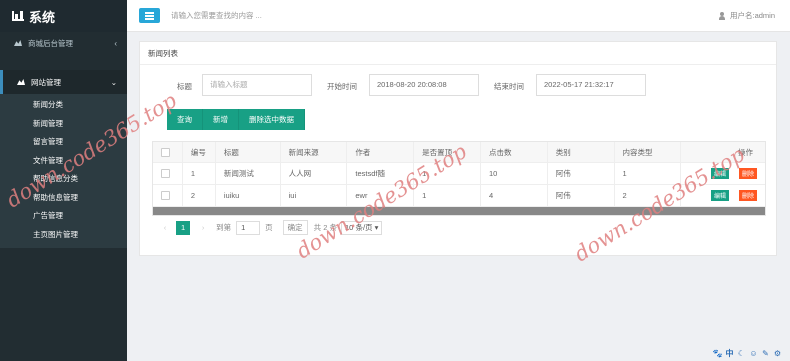  What do you see at coordinates (729, 353) in the screenshot?
I see `chinese-input-icon: 中` at bounding box center [729, 353].